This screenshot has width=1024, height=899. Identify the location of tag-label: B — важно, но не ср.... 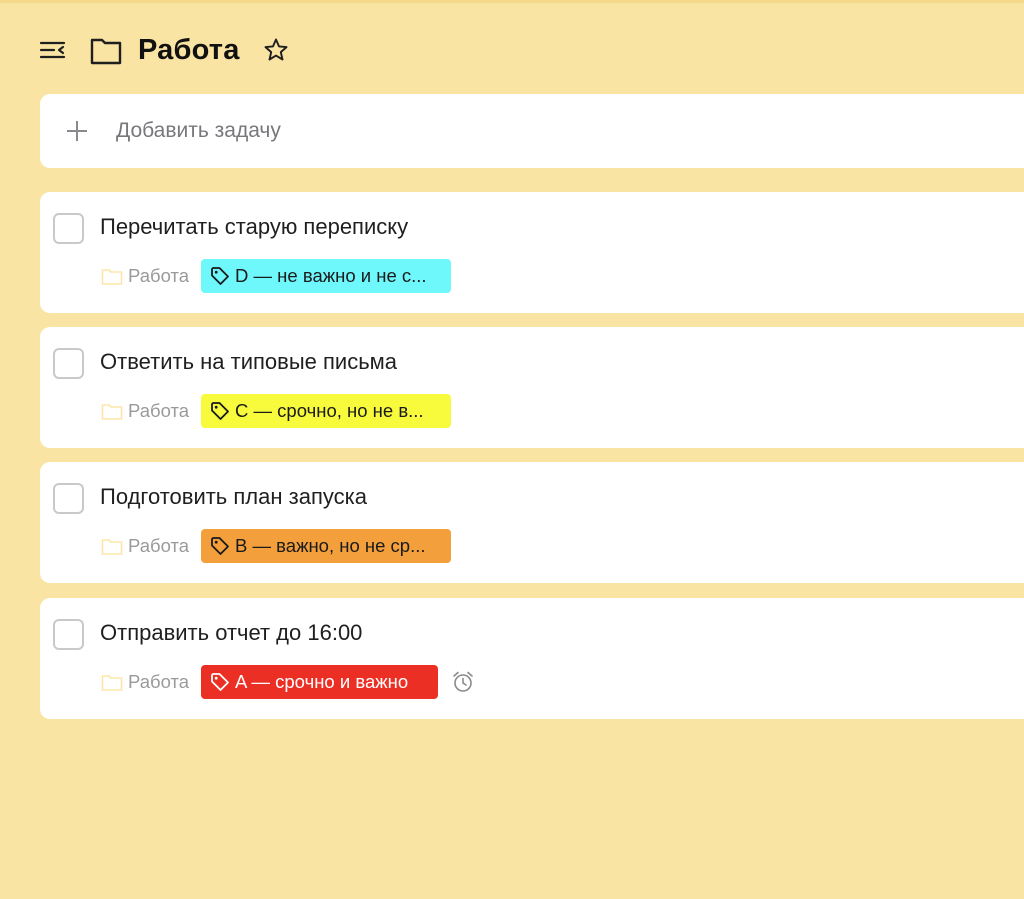
(330, 545).